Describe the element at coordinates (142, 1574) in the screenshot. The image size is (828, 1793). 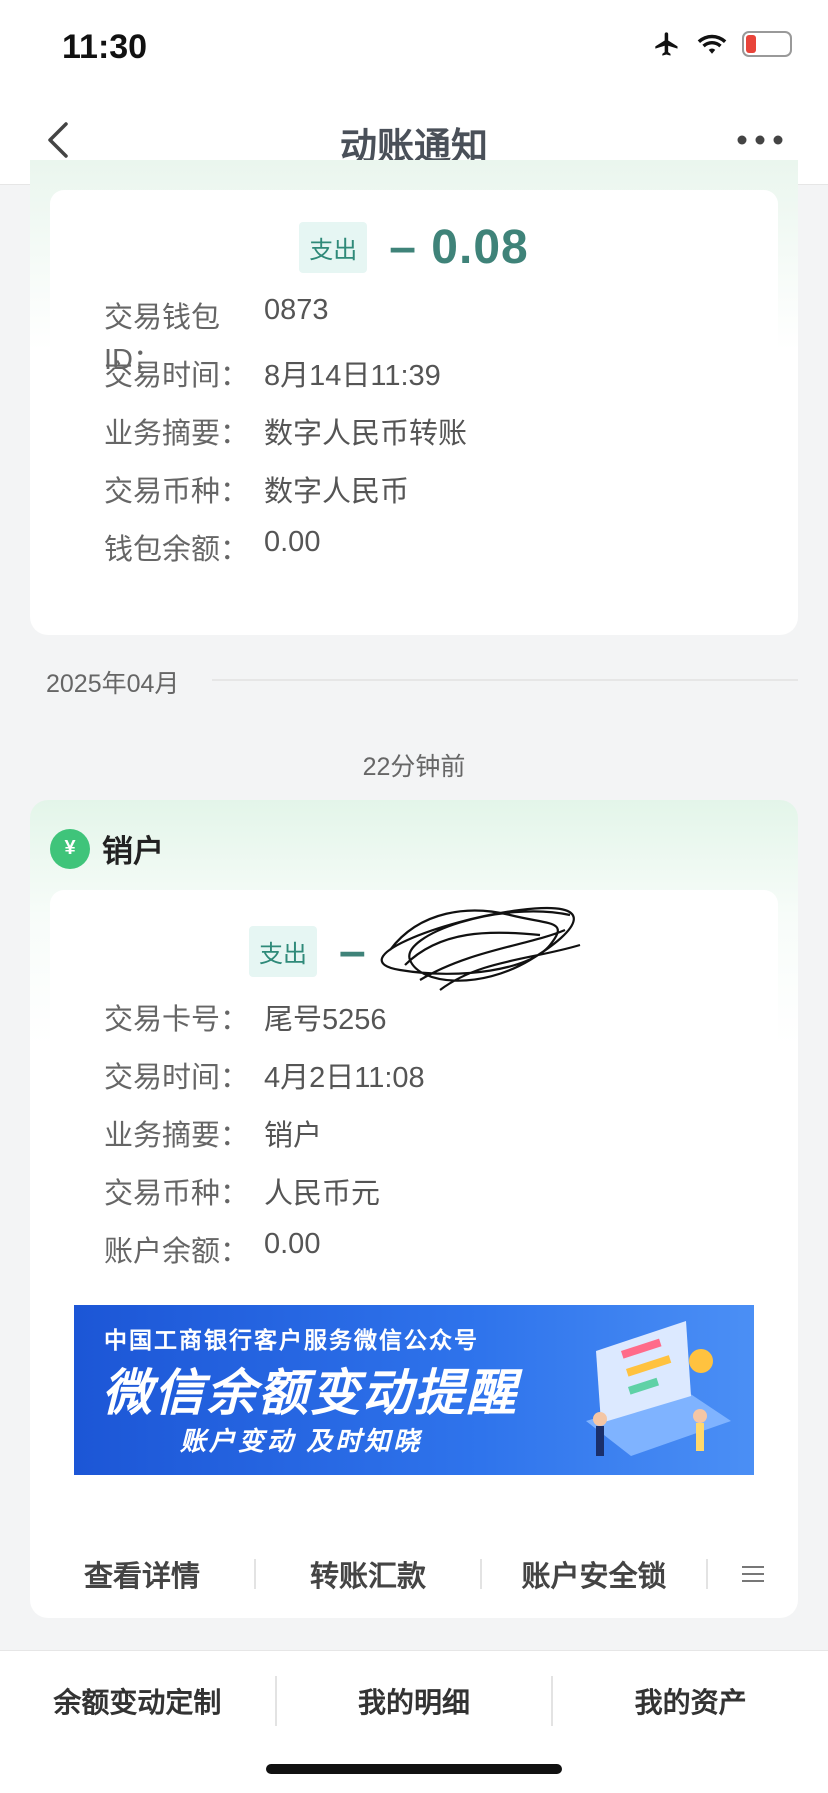
I see `view-details-button: 查看详情` at that location.